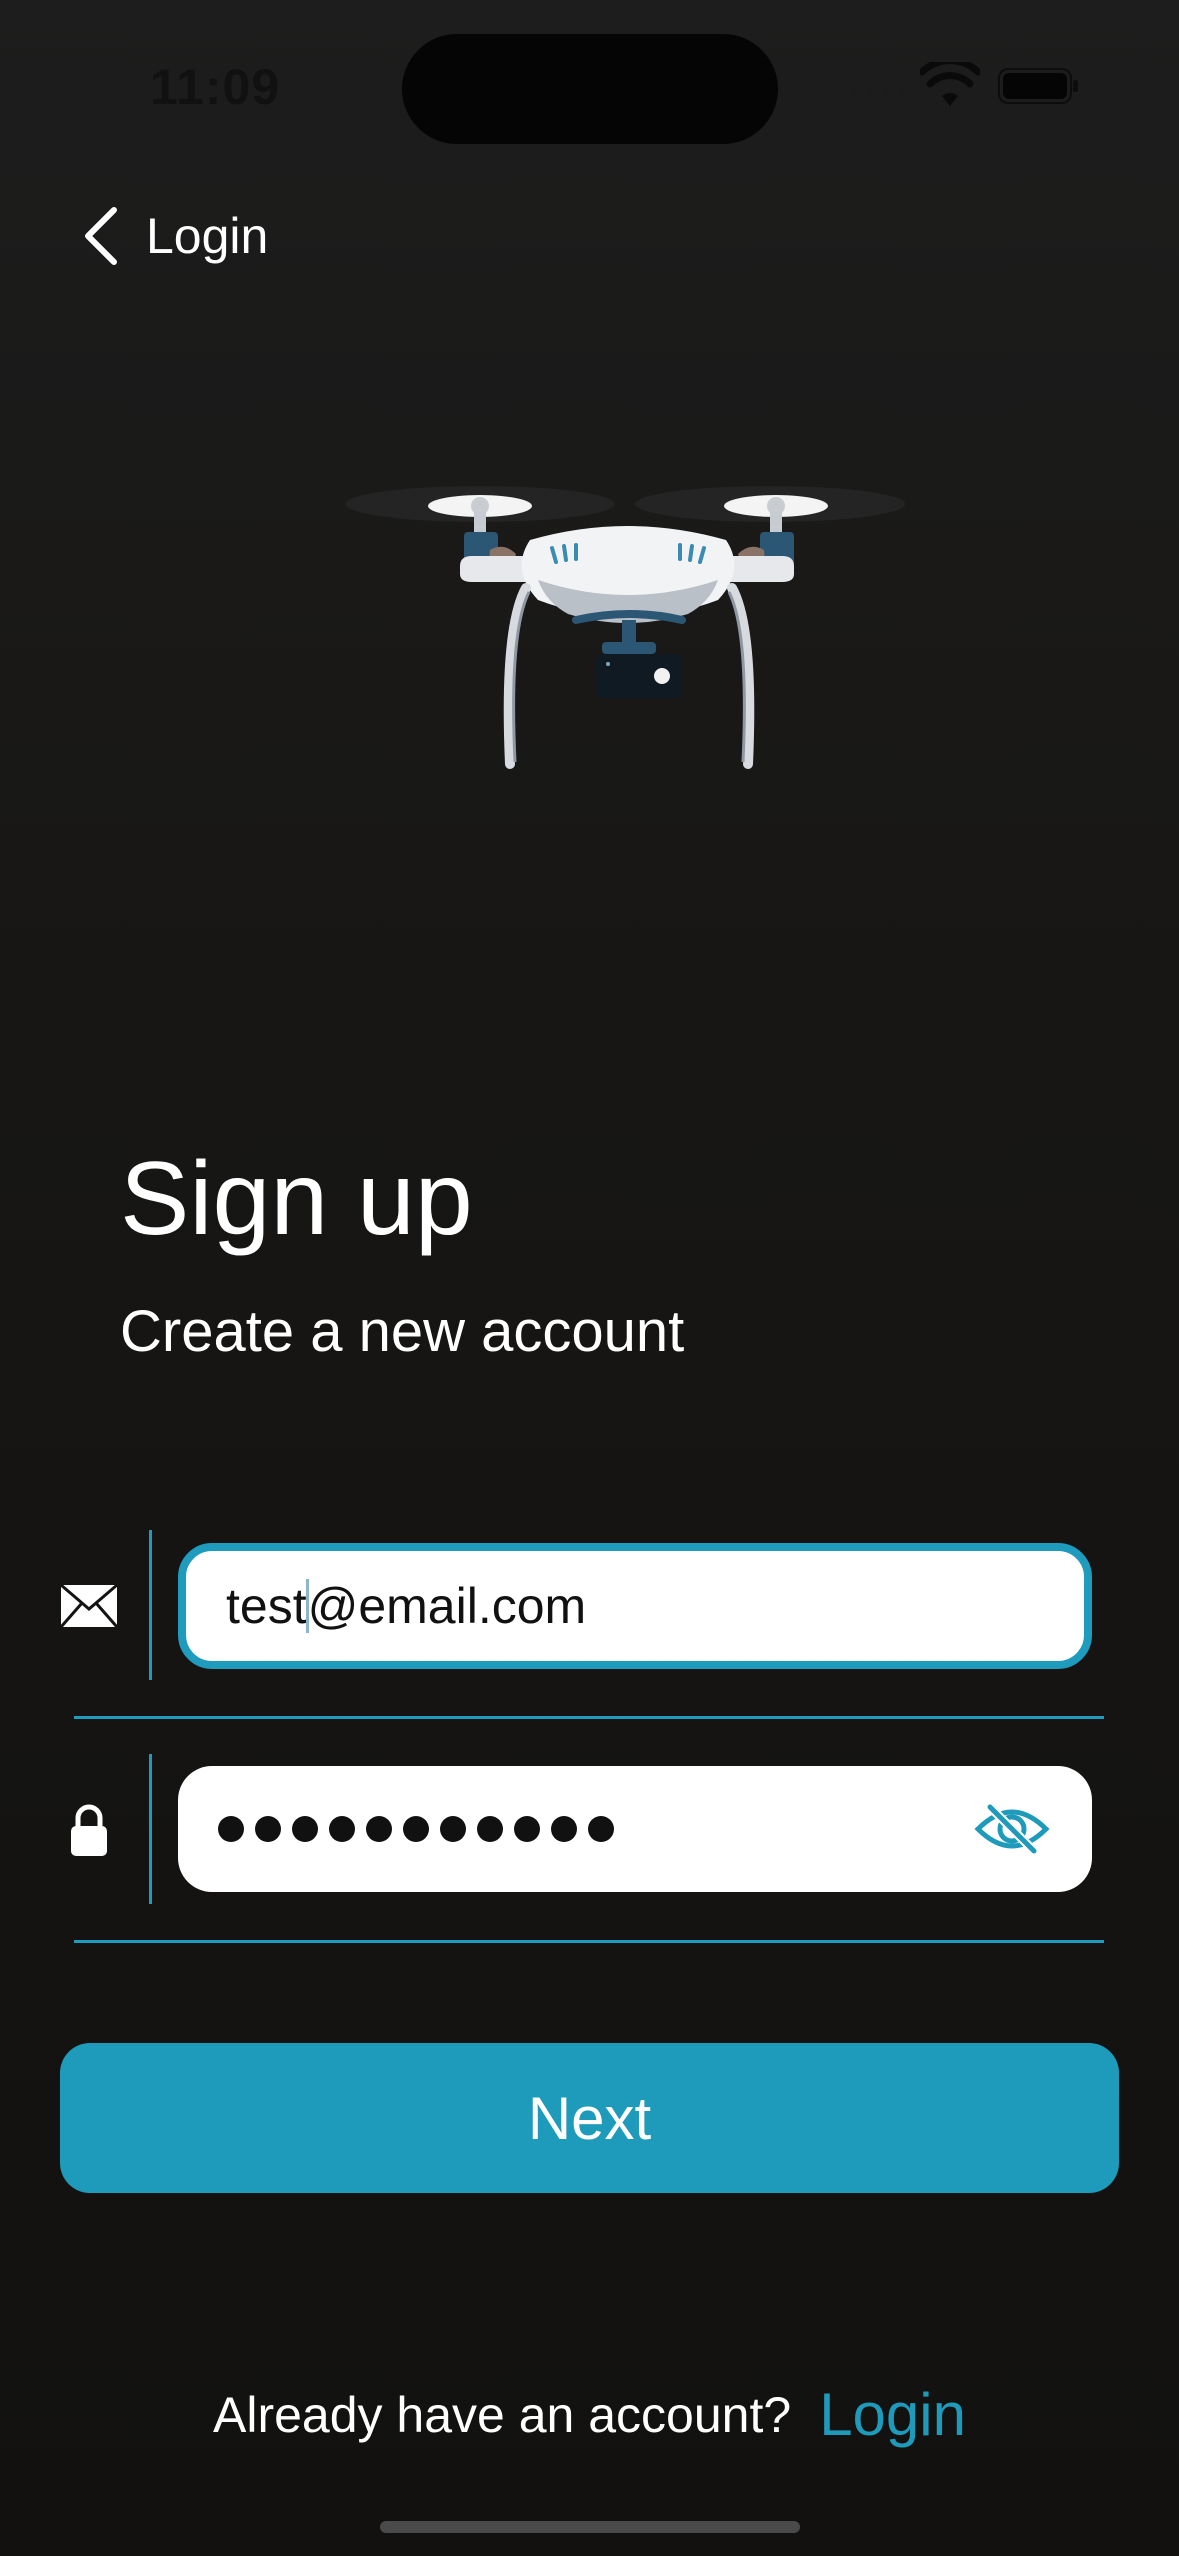 The height and width of the screenshot is (2556, 1179). I want to click on back-button: Login, so click(174, 236).